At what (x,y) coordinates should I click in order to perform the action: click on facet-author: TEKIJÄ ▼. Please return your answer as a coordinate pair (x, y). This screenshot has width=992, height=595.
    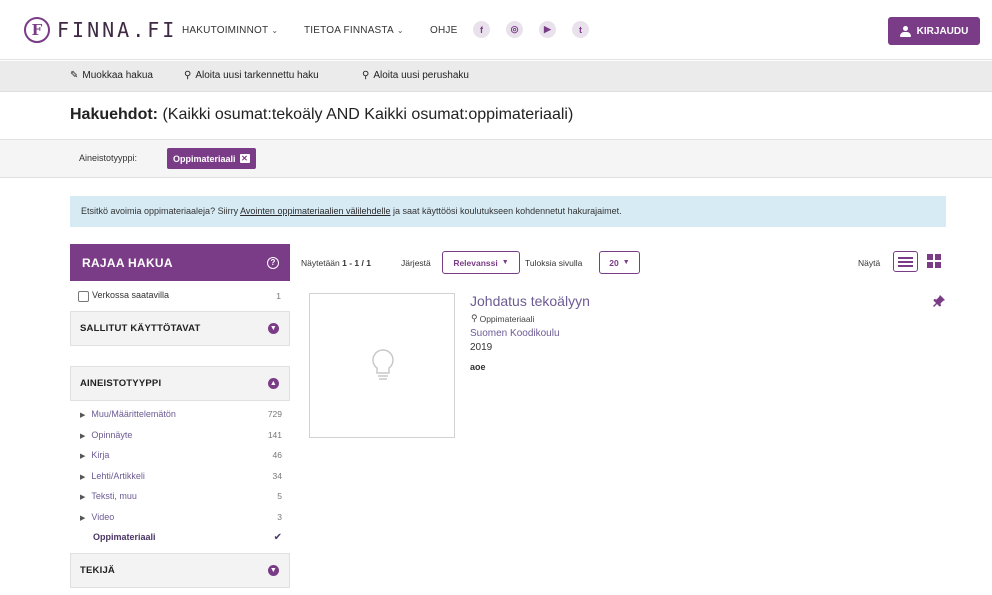
    Looking at the image, I should click on (180, 570).